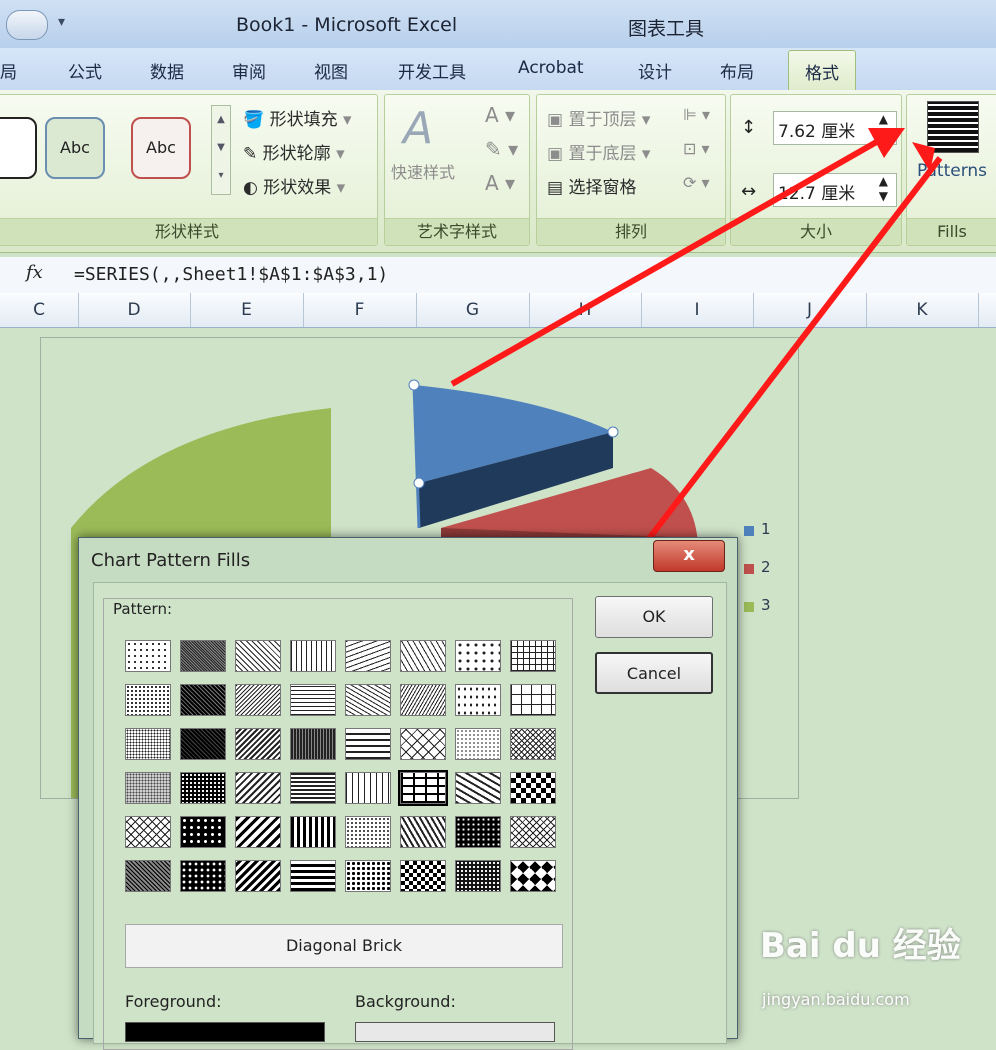  I want to click on ok-button: OK, so click(654, 617).